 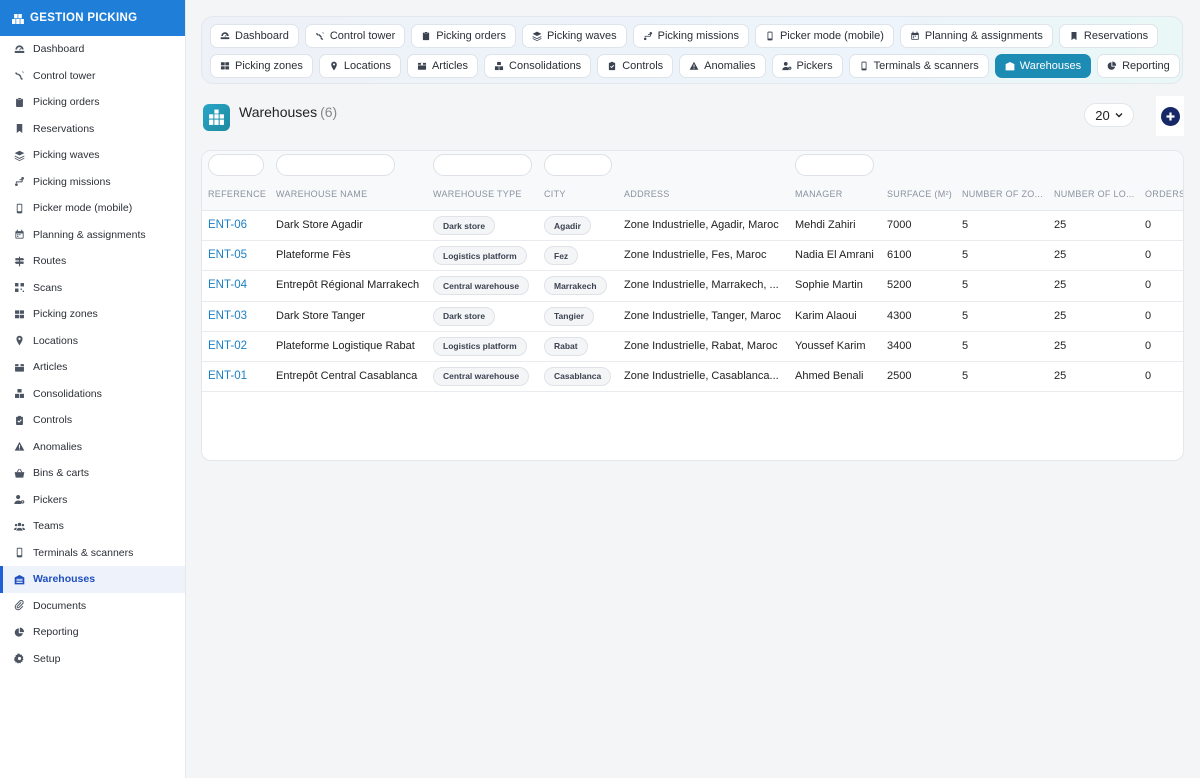 What do you see at coordinates (254, 36) in the screenshot?
I see `tab-dashboard: Dashboard` at bounding box center [254, 36].